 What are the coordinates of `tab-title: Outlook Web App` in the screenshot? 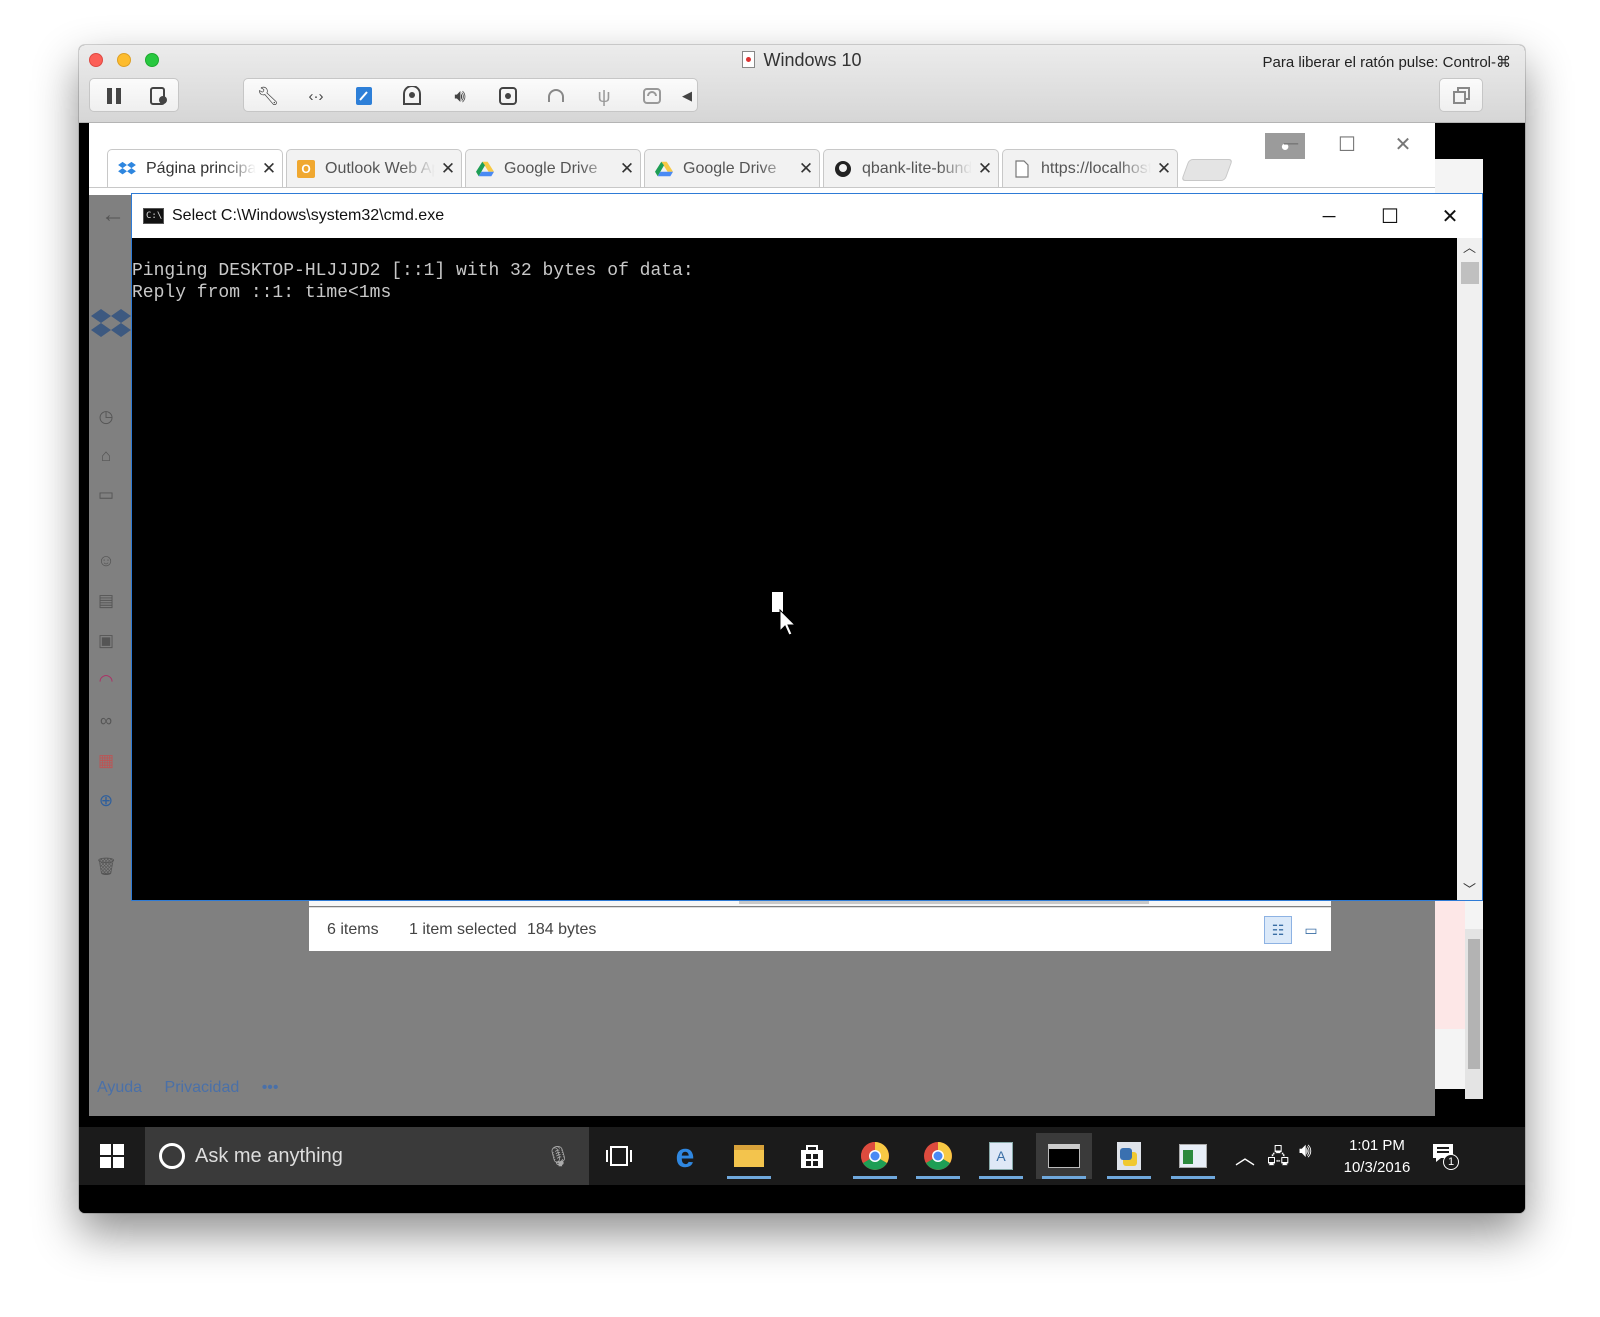 It's located at (380, 168).